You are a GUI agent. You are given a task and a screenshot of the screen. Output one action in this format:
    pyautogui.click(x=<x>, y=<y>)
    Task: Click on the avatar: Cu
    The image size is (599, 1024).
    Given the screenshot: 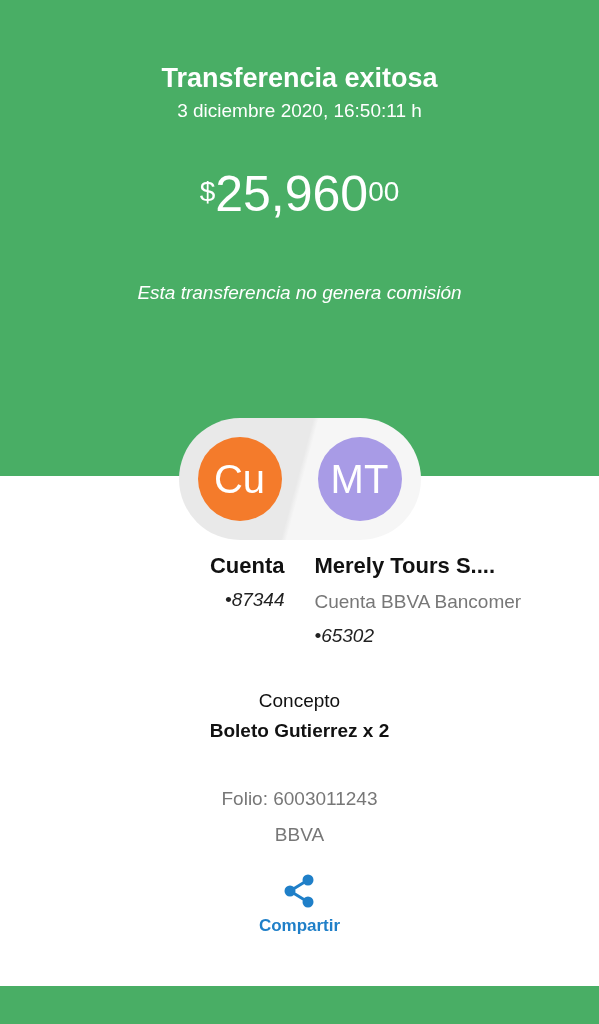 What is the action you would take?
    pyautogui.click(x=239, y=479)
    